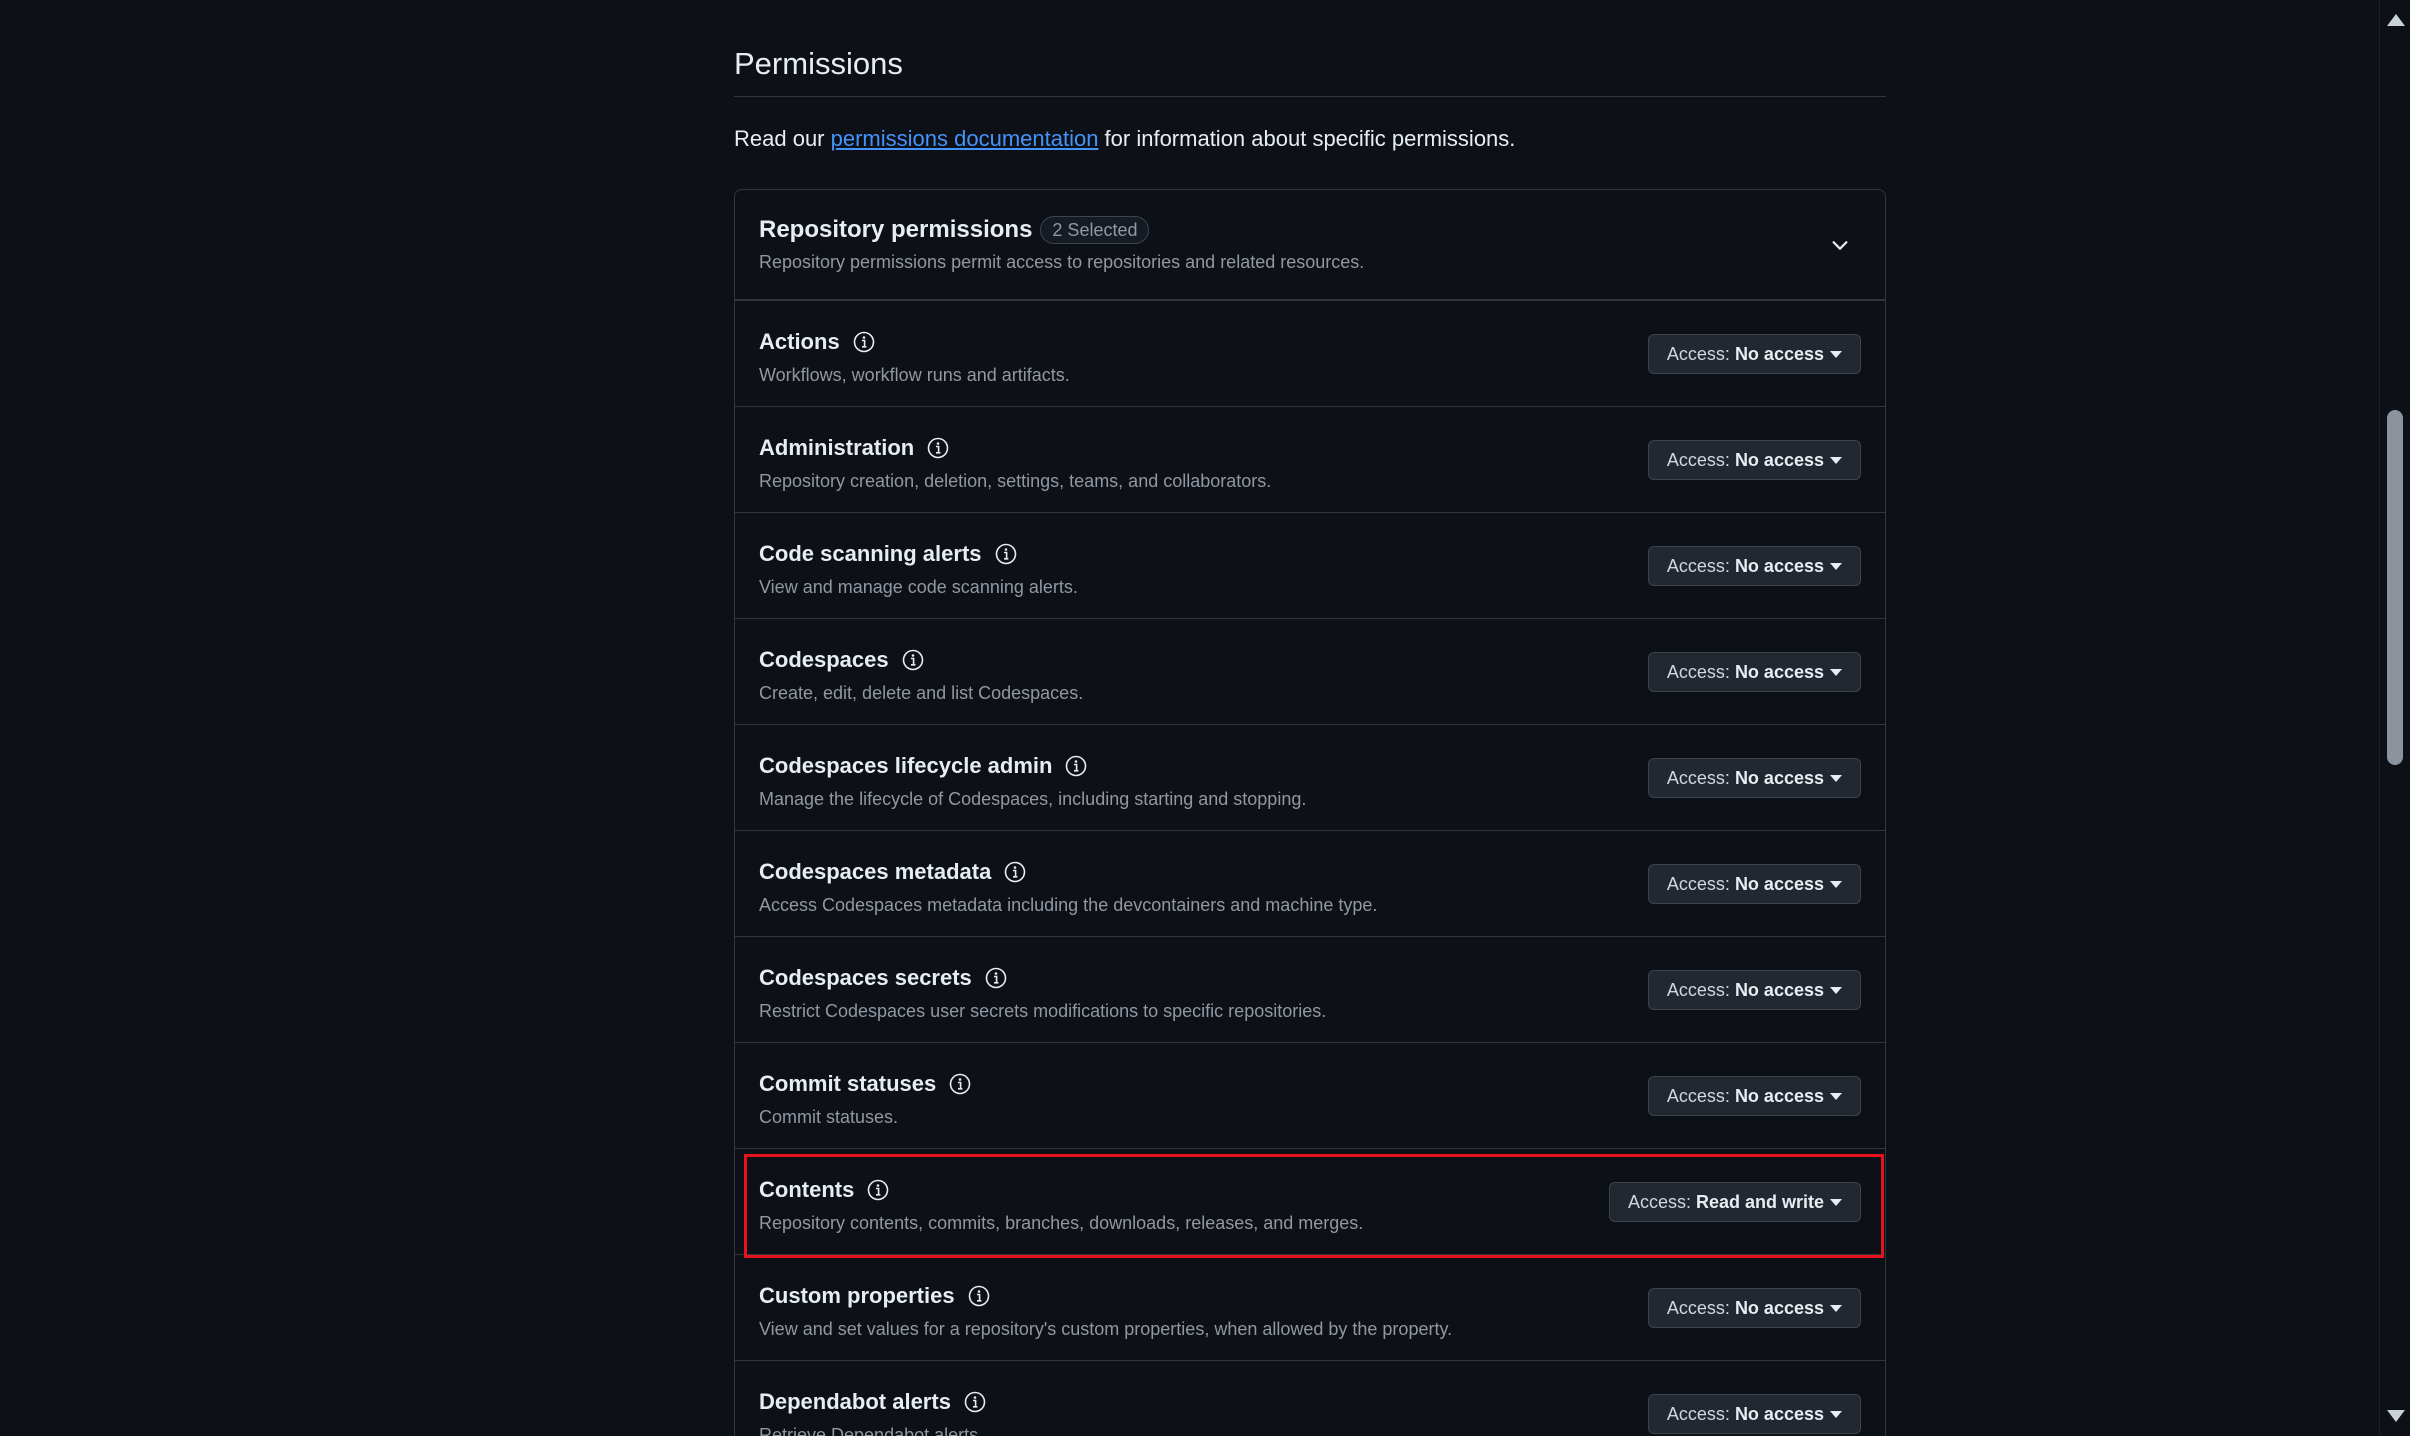  What do you see at coordinates (1310, 96) in the screenshot?
I see `title-divider` at bounding box center [1310, 96].